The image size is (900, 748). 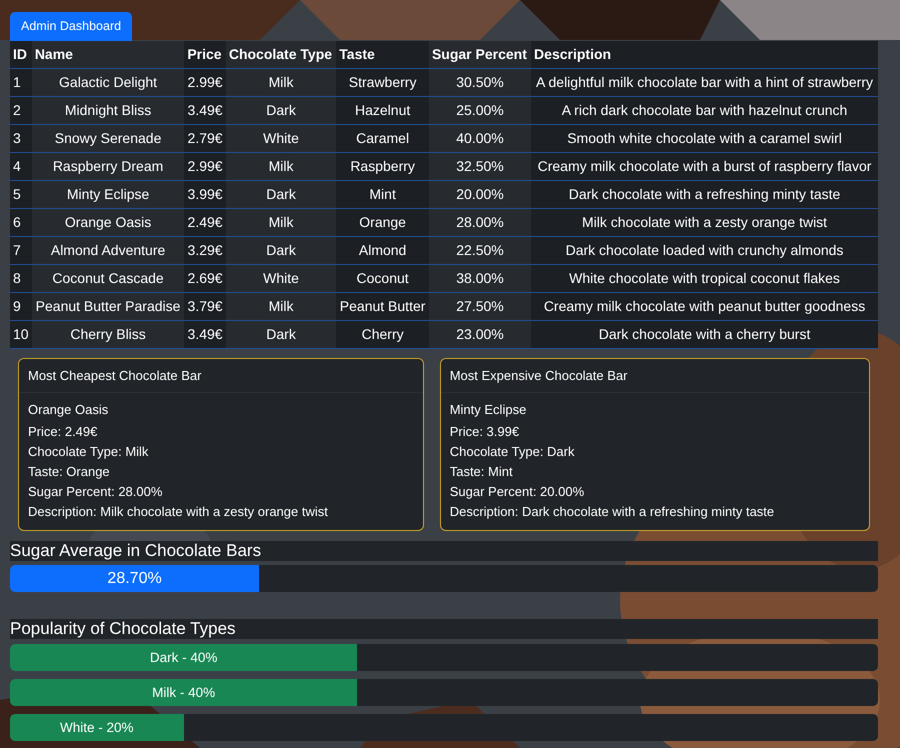 I want to click on detail-line: Chocolate Type: Milk, so click(x=89, y=452).